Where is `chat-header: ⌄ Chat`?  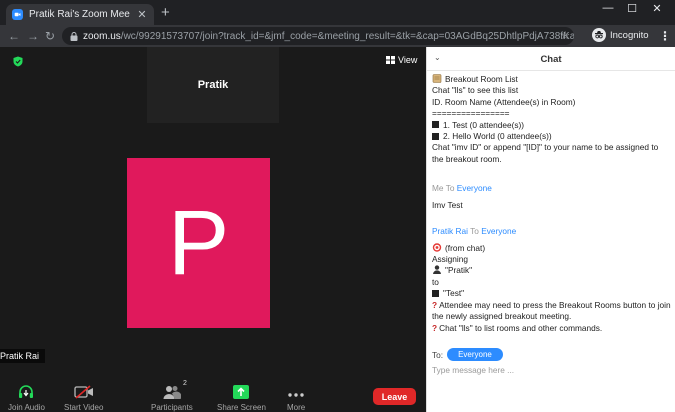
chat-header: ⌄ Chat is located at coordinates (551, 59).